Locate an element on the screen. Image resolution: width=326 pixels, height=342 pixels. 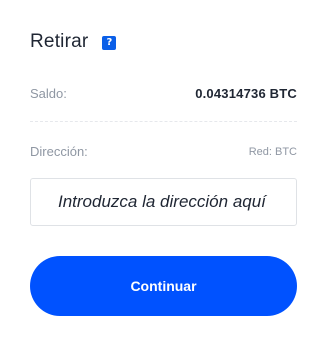
address-row: Dirección: Red: BTC is located at coordinates (163, 151).